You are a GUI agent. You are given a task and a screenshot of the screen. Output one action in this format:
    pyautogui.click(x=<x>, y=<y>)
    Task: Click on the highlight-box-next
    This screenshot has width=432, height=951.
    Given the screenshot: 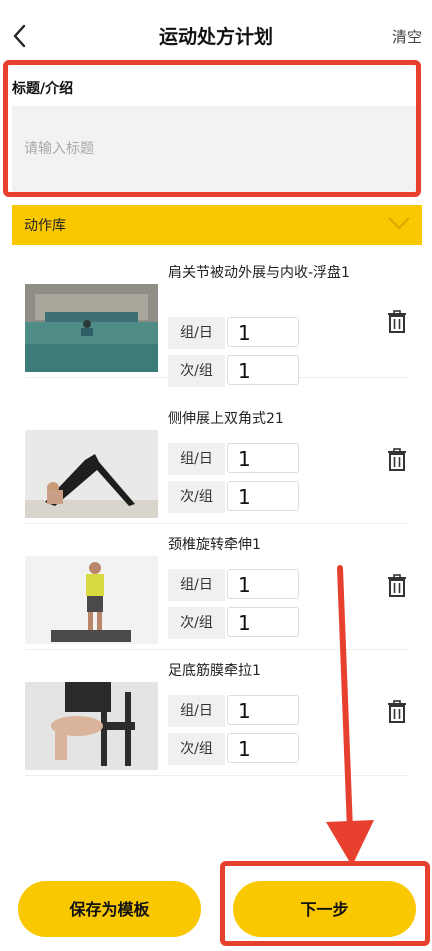 What is the action you would take?
    pyautogui.click(x=325, y=903)
    